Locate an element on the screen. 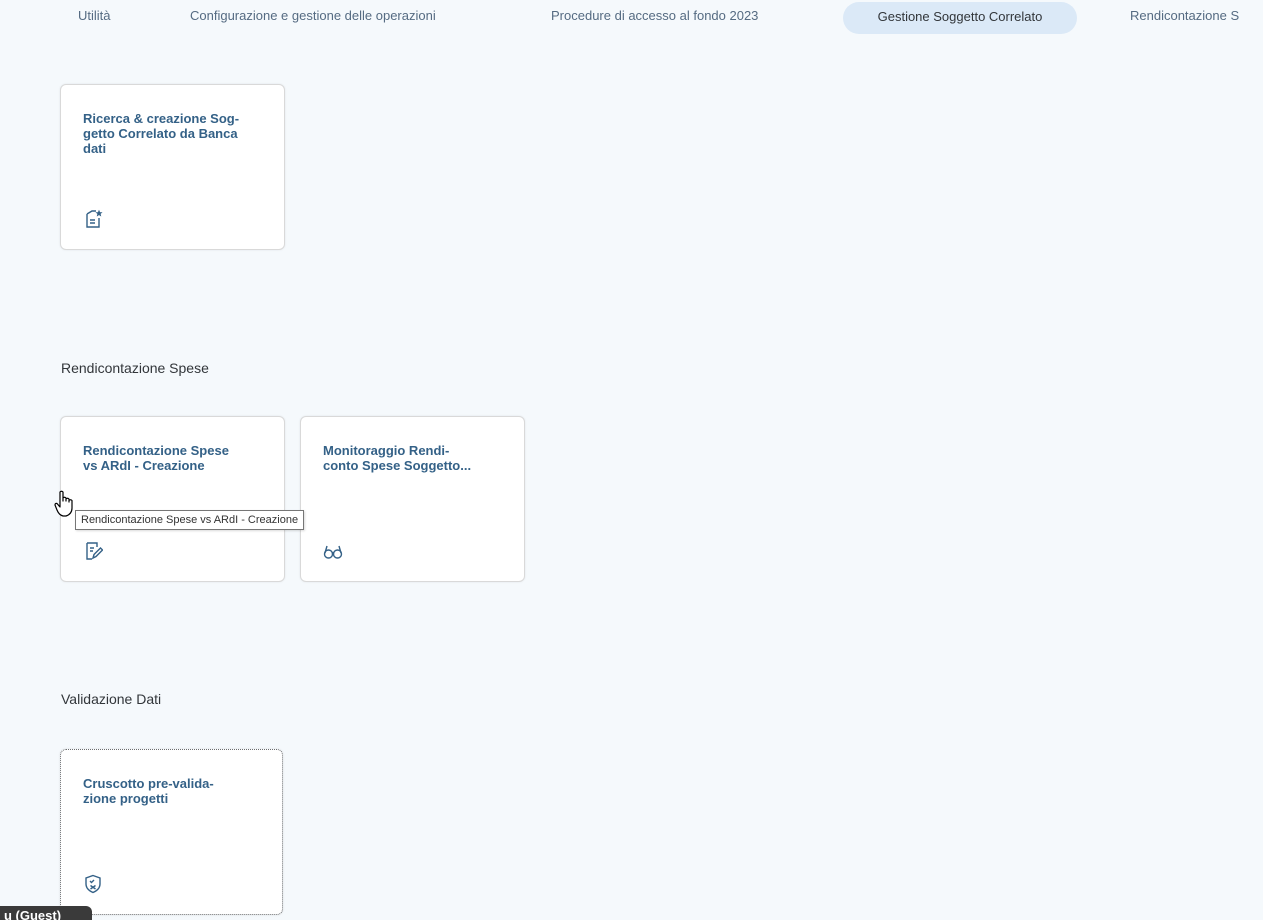 Image resolution: width=1263 pixels, height=920 pixels. document-star-icon is located at coordinates (93, 219).